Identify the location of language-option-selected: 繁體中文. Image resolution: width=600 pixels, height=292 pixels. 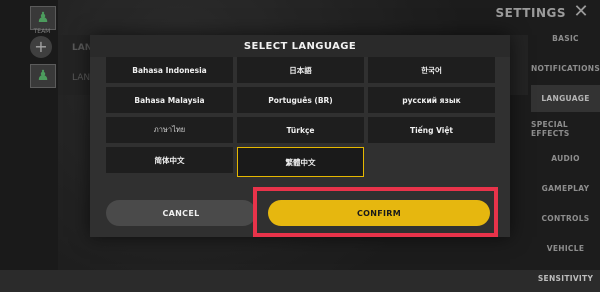
(300, 162).